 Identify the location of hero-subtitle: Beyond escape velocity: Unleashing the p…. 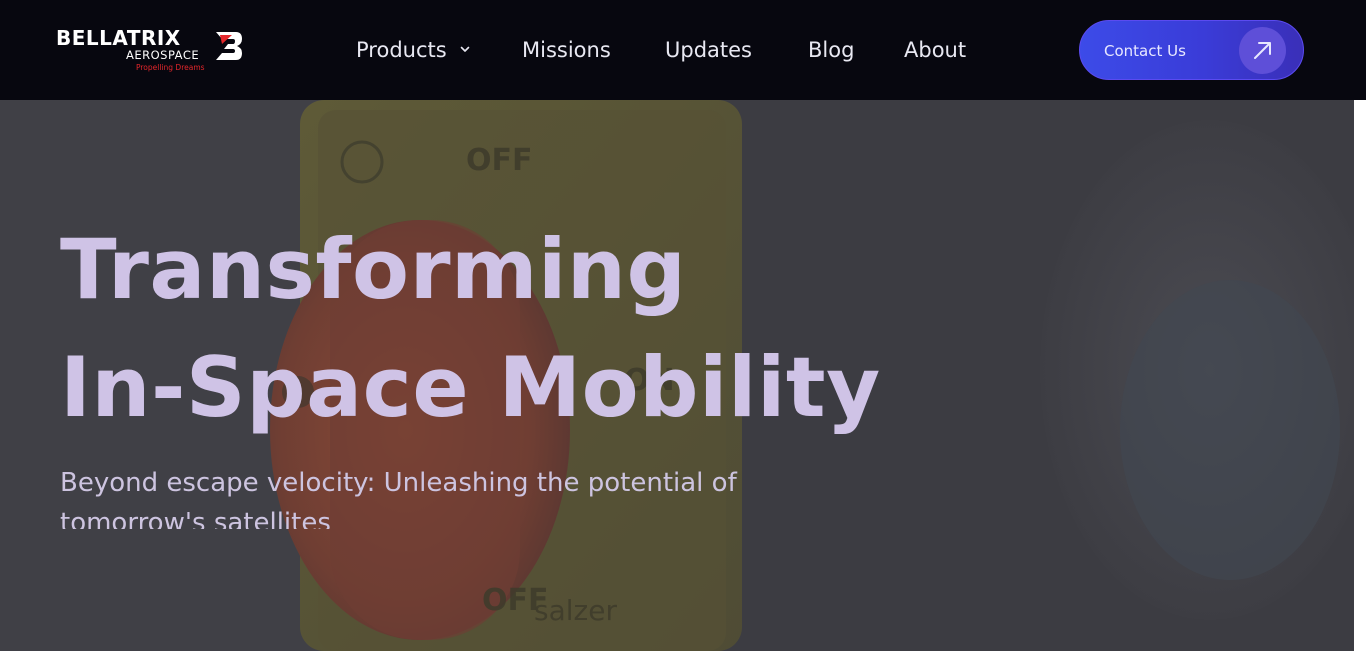
(398, 498).